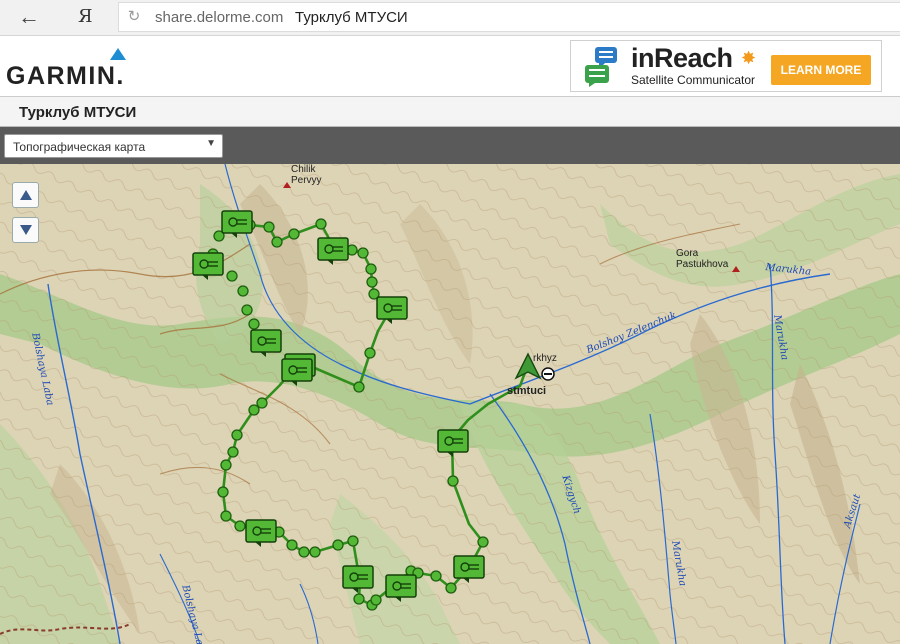  Describe the element at coordinates (509, 17) in the screenshot. I see `address-bar: ↻ share.delorme.com Турклуб МТУСИ` at that location.